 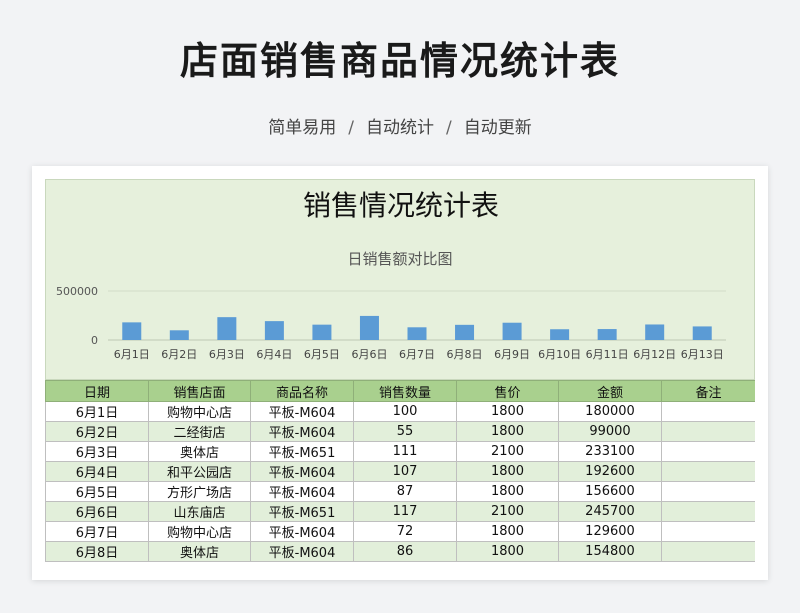 What do you see at coordinates (97, 411) in the screenshot?
I see `table-cell: 6月1日` at bounding box center [97, 411].